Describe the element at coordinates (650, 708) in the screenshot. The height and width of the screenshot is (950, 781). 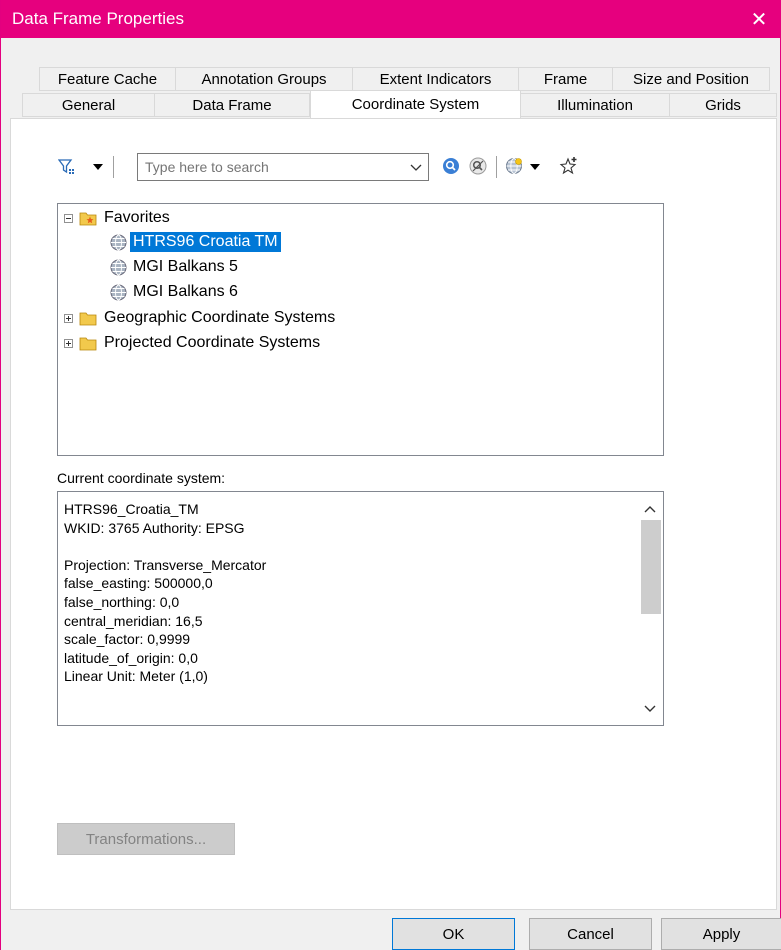
I see `scroll-down-icon` at that location.